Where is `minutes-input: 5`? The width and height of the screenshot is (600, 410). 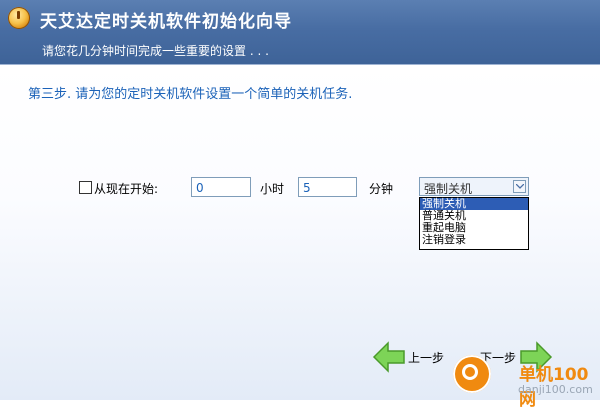 minutes-input: 5 is located at coordinates (327, 187).